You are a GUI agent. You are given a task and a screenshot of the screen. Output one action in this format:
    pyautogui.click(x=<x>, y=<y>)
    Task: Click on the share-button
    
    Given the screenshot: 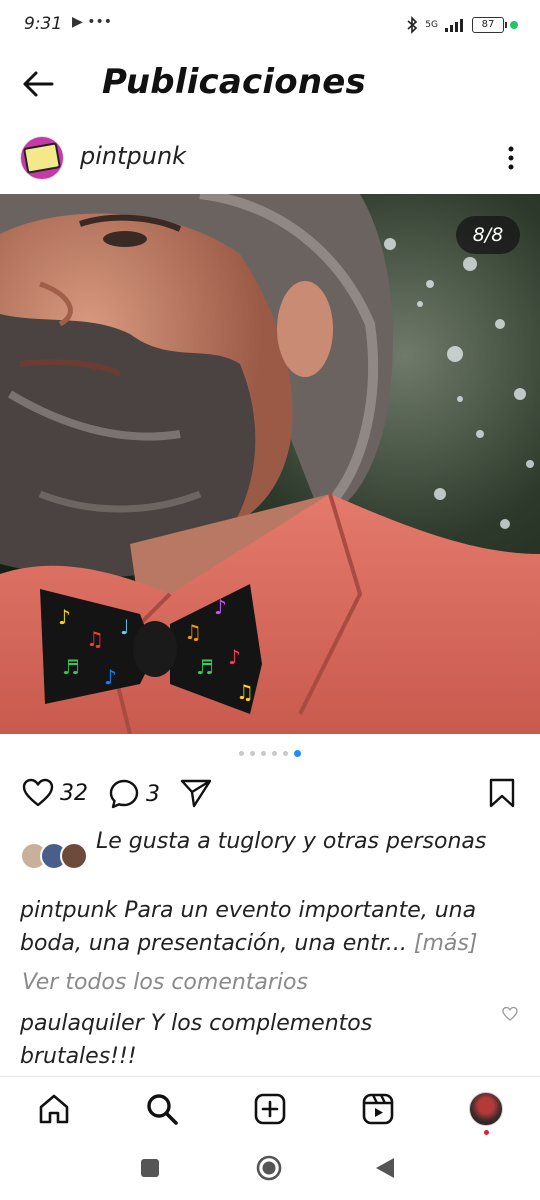 What is the action you would take?
    pyautogui.click(x=196, y=793)
    